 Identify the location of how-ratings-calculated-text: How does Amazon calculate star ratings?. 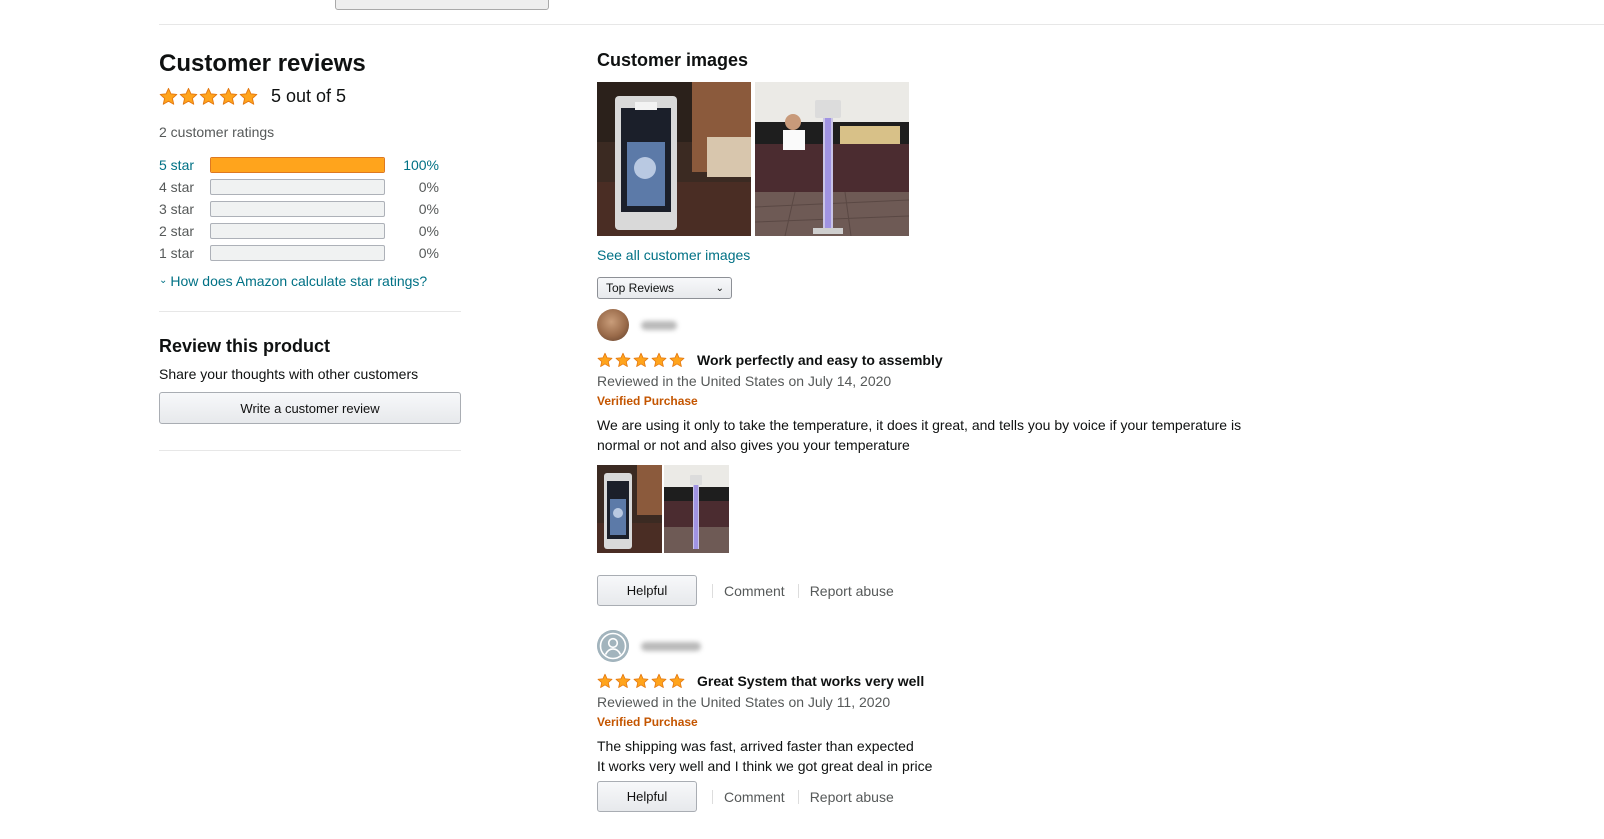
(298, 281).